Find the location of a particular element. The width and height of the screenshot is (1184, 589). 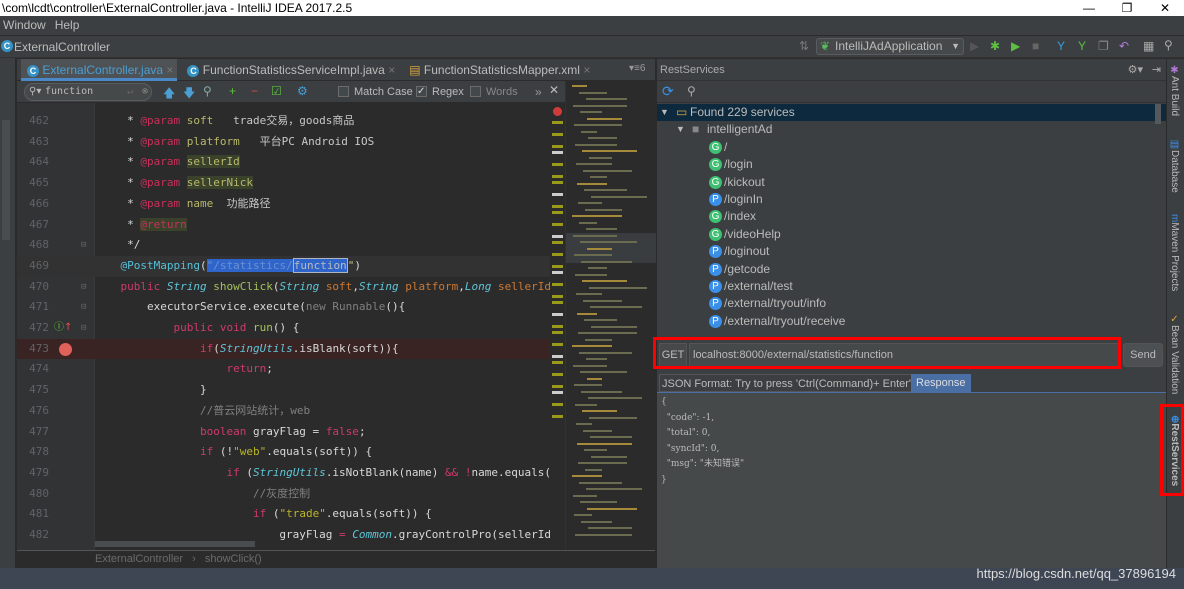

previous-occurrence-icon: 🡅 is located at coordinates (169, 94).